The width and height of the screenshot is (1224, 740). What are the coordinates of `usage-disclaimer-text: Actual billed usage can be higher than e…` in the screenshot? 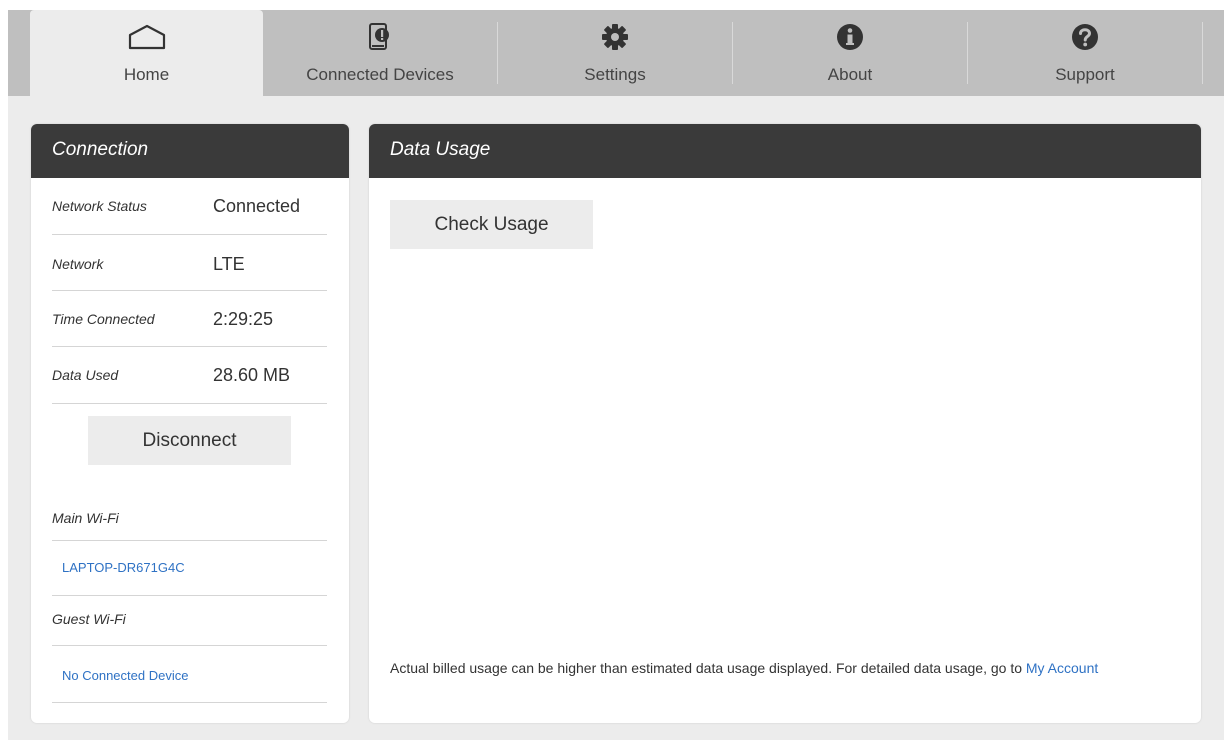 It's located at (706, 668).